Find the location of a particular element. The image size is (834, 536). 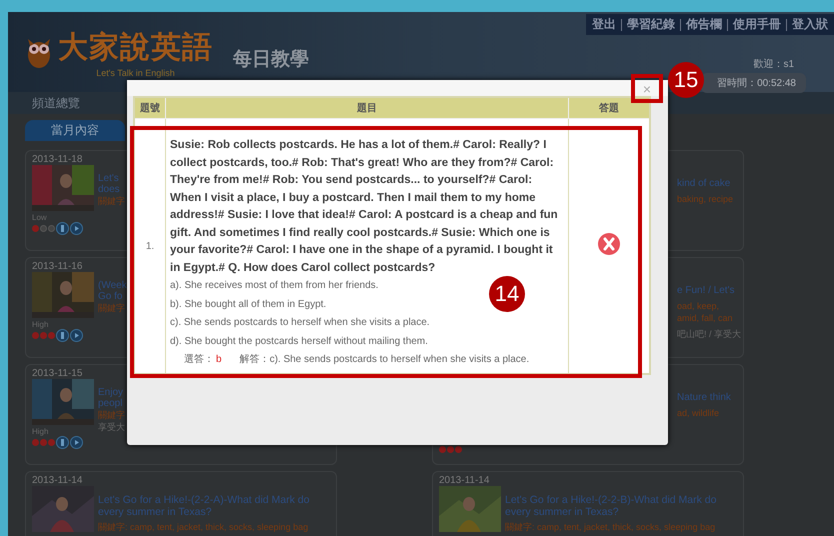

close-button: × is located at coordinates (647, 88).